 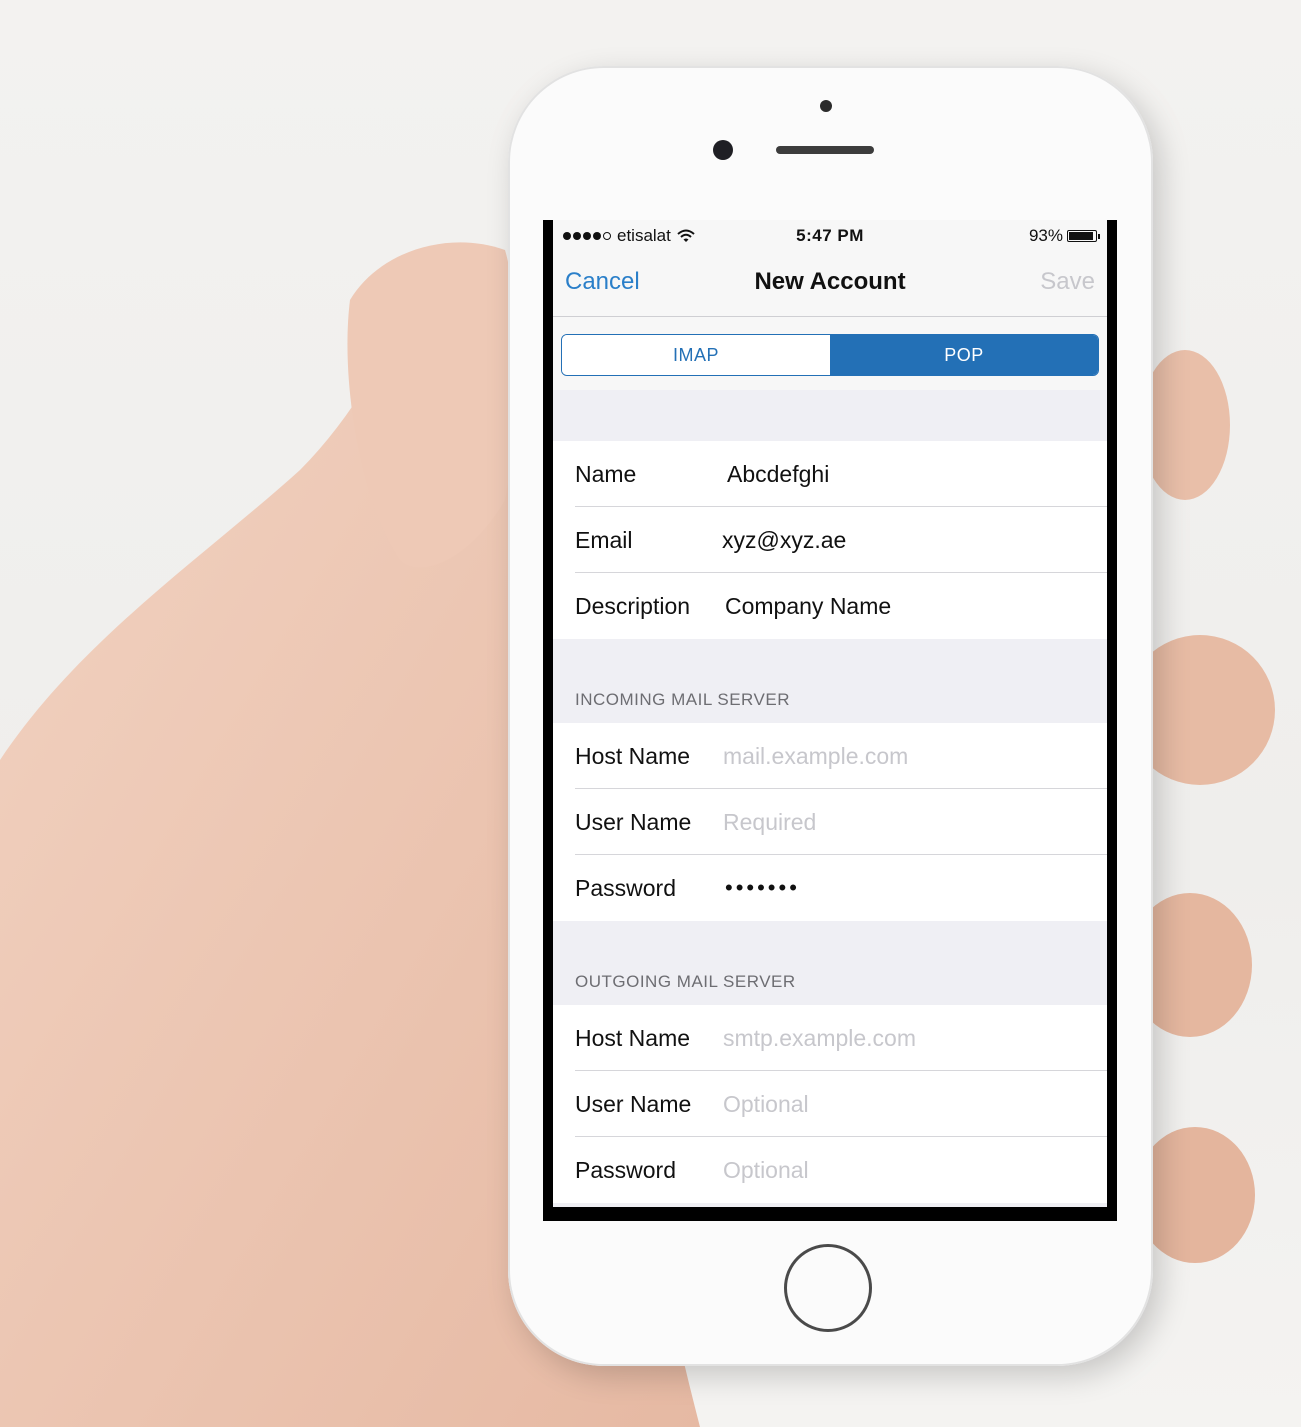 I want to click on outgoing-section-header: OUTGOING MAIL SERVER, so click(x=685, y=981).